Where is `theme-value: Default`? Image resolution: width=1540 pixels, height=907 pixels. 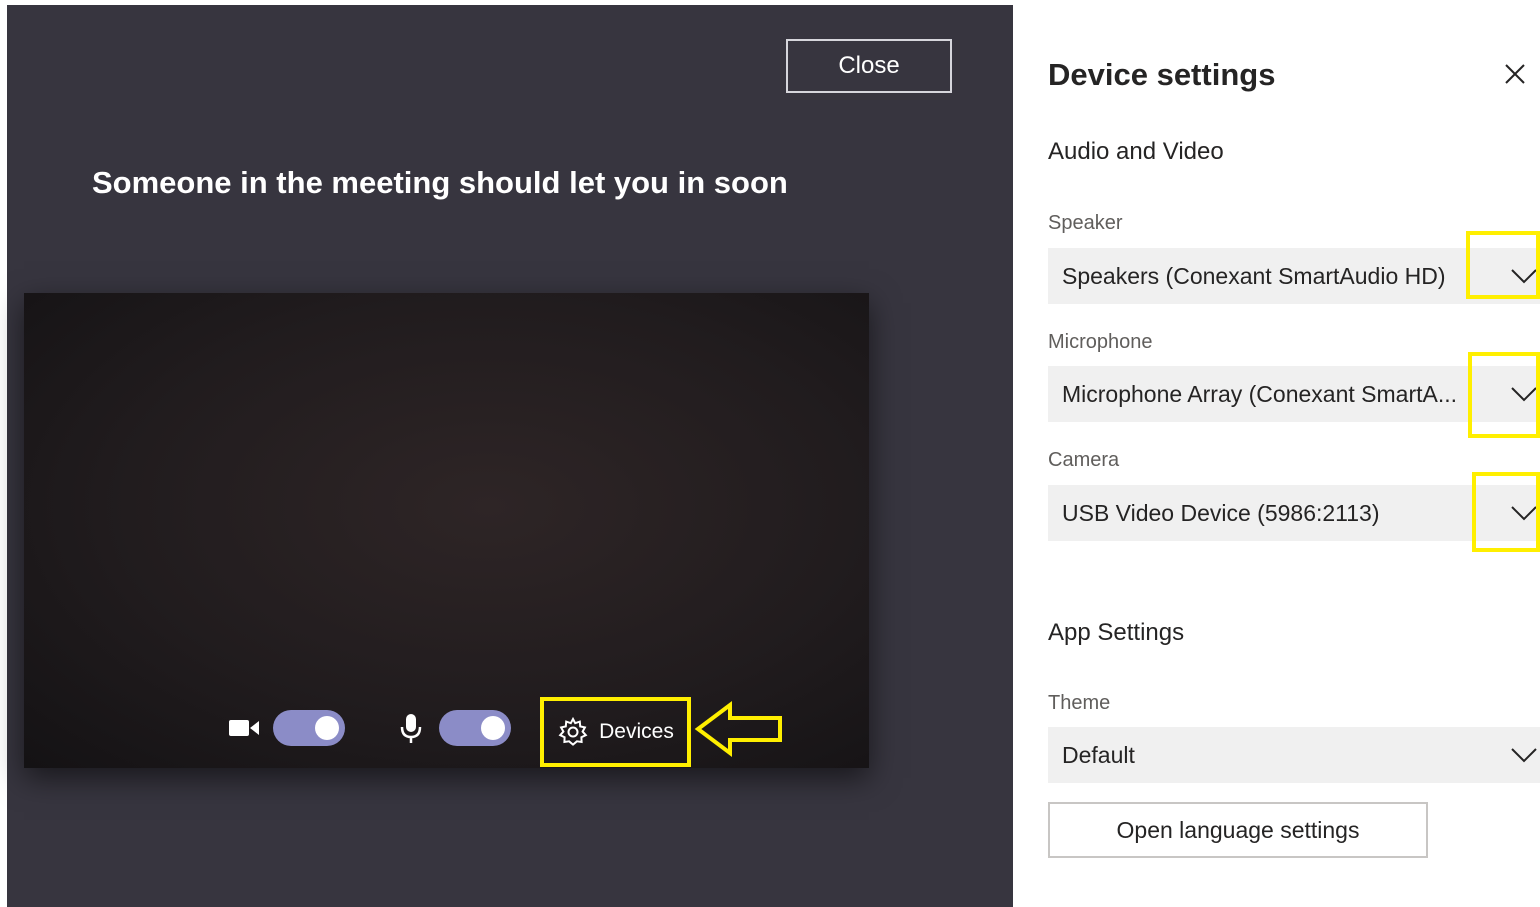 theme-value: Default is located at coordinates (1098, 755).